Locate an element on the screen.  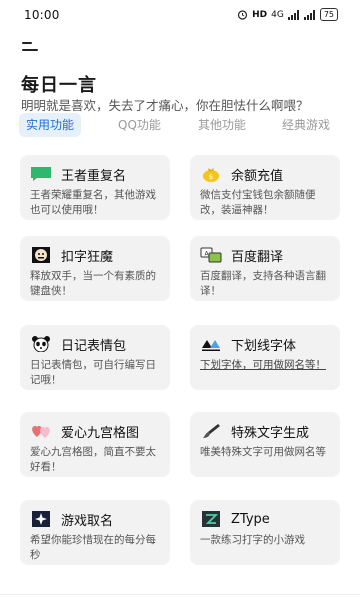
card-title: 特殊文字生成 is located at coordinates (270, 433).